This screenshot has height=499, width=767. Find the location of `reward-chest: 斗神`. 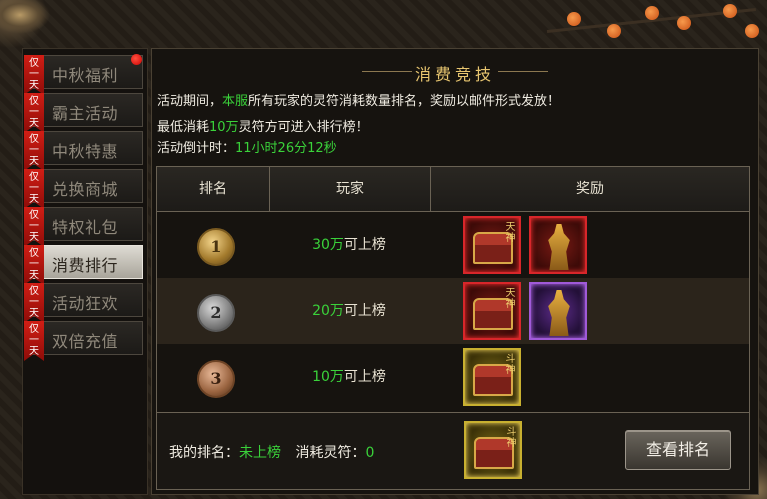

reward-chest: 斗神 is located at coordinates (492, 377).